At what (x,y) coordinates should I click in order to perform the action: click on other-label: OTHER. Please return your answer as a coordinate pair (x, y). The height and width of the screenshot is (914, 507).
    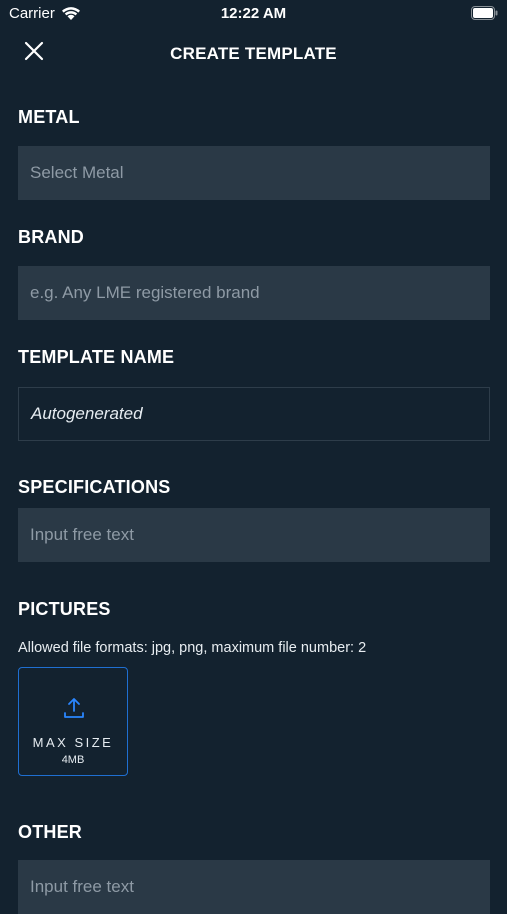
    Looking at the image, I should click on (50, 832).